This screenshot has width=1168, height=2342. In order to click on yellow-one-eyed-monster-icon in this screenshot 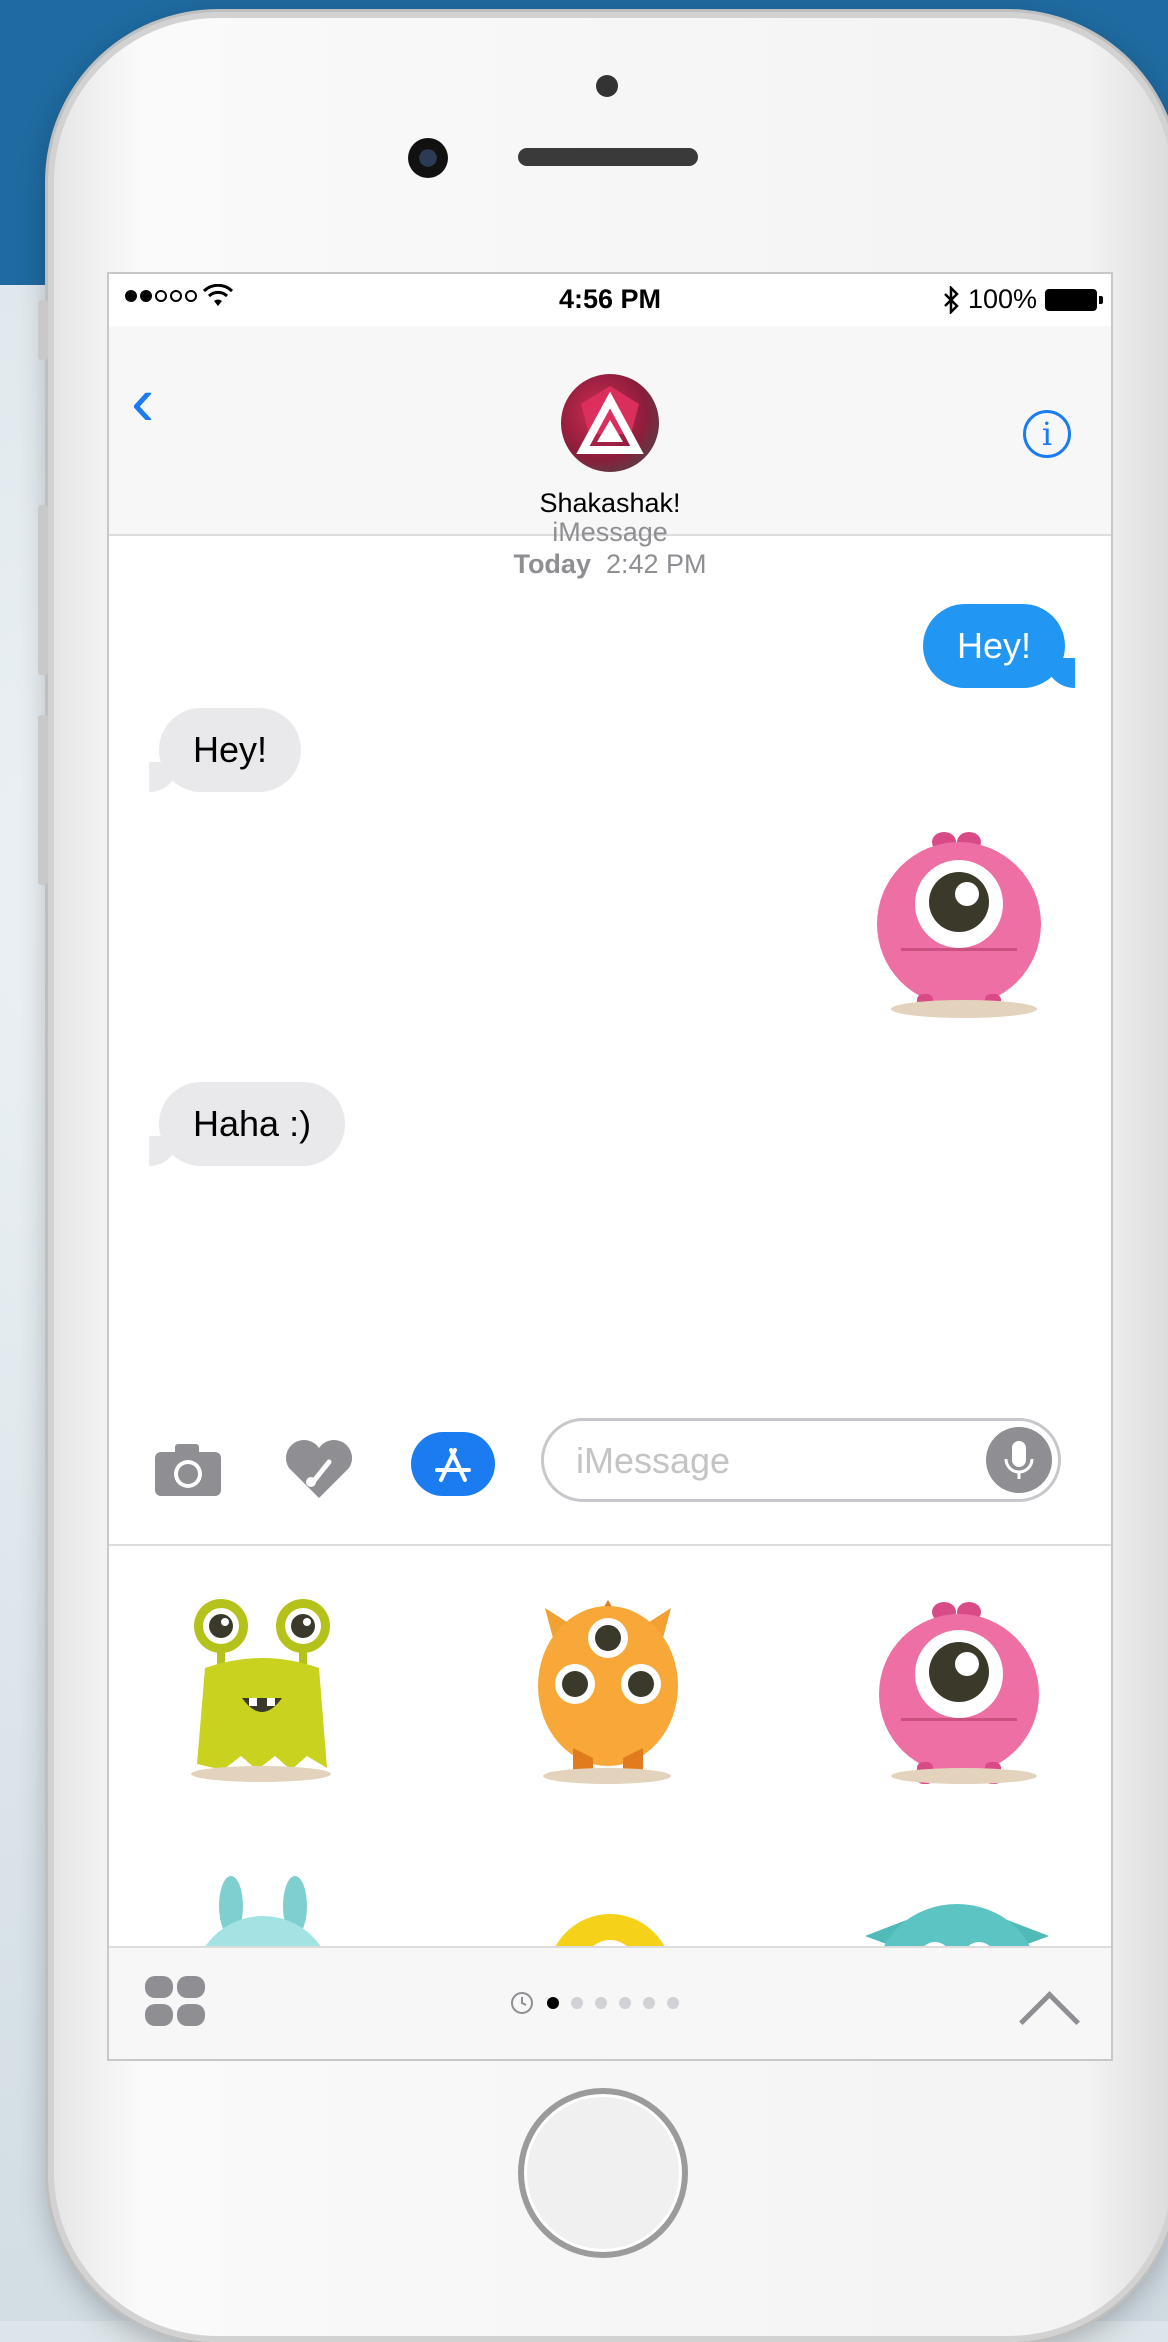, I will do `click(610, 1930)`.